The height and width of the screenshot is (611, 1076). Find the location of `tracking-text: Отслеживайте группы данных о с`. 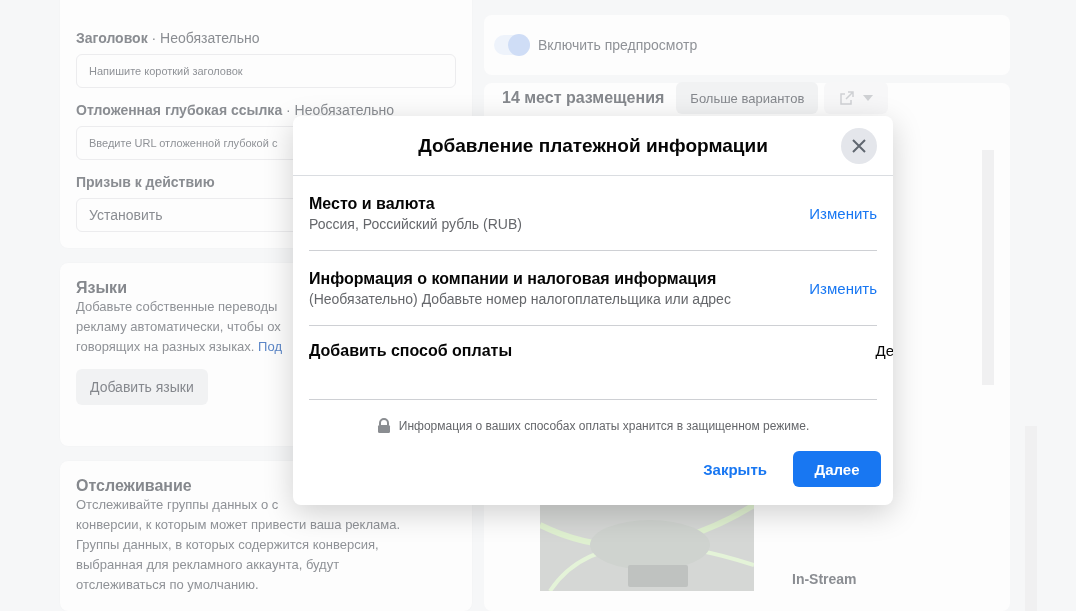

tracking-text: Отслеживайте группы данных о с is located at coordinates (177, 505).